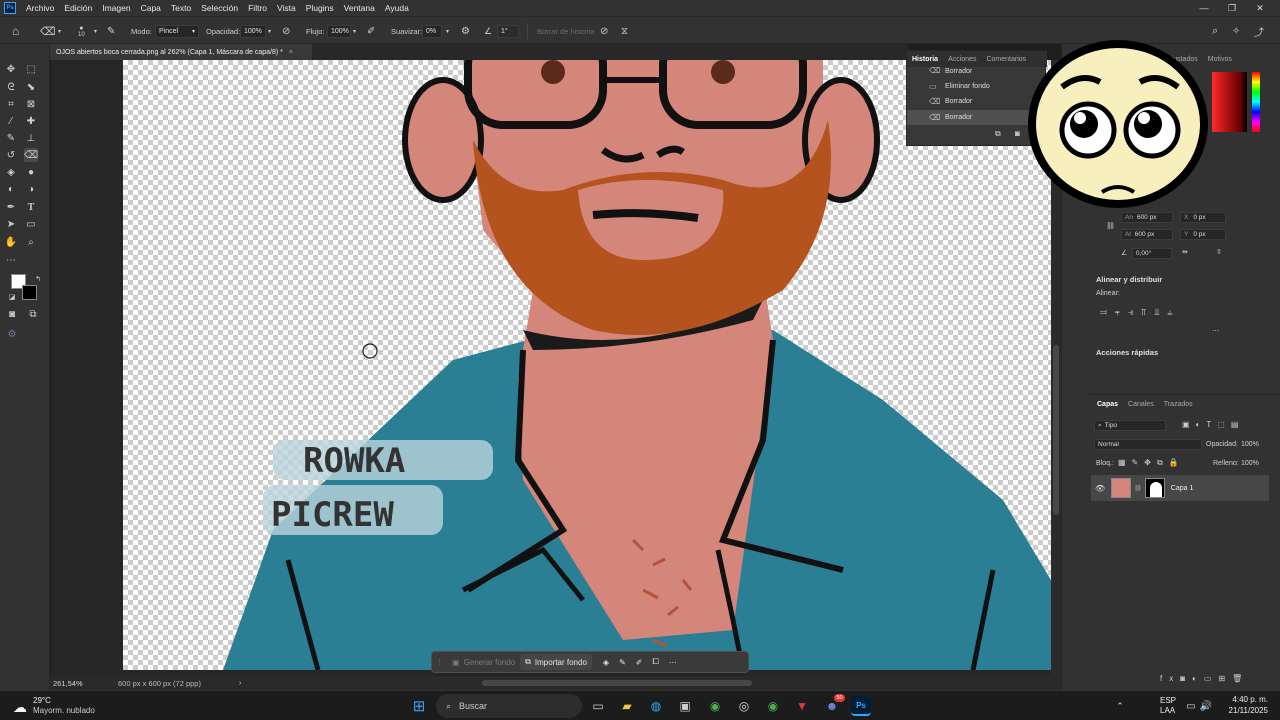 The width and height of the screenshot is (1280, 720). I want to click on paint-bucket-tool-icon: ◈, so click(11, 172).